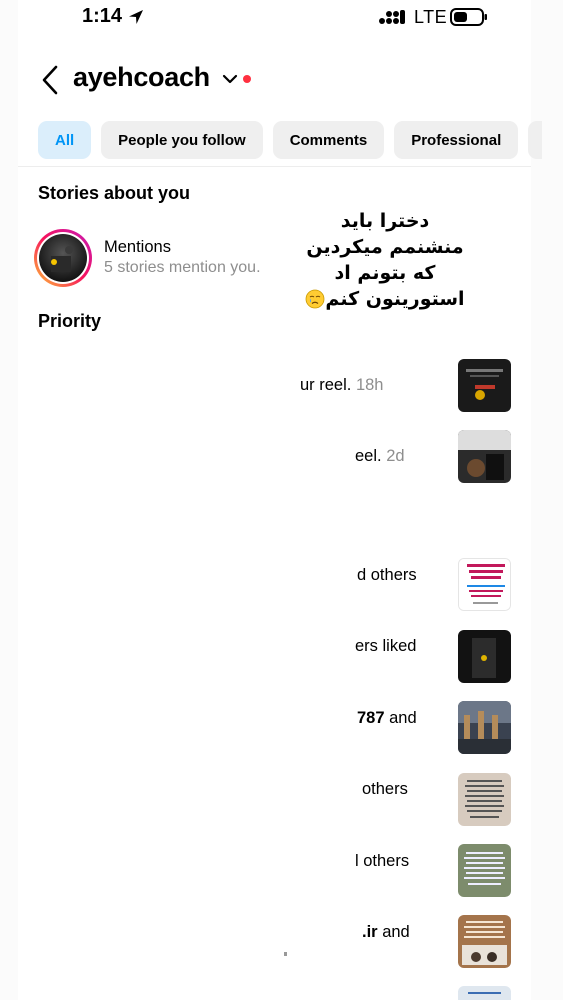 Image resolution: width=563 pixels, height=1000 pixels. I want to click on crying-face-icon, so click(315, 299).